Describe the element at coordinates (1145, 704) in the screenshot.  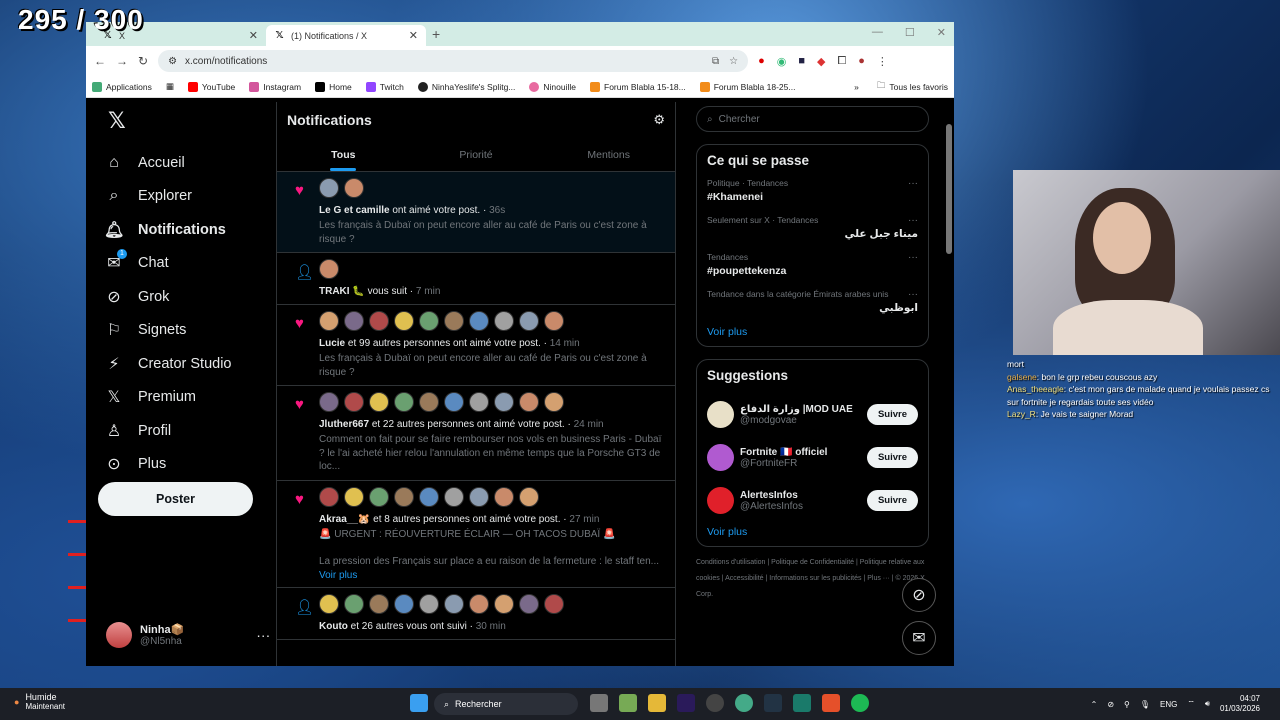
I see `mic-icon: 🎙︎` at that location.